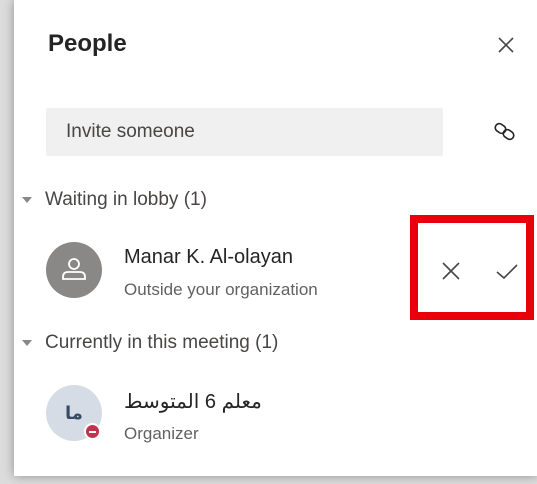  I want to click on lobby-section-header: Waiting in lobby (1), so click(114, 200).